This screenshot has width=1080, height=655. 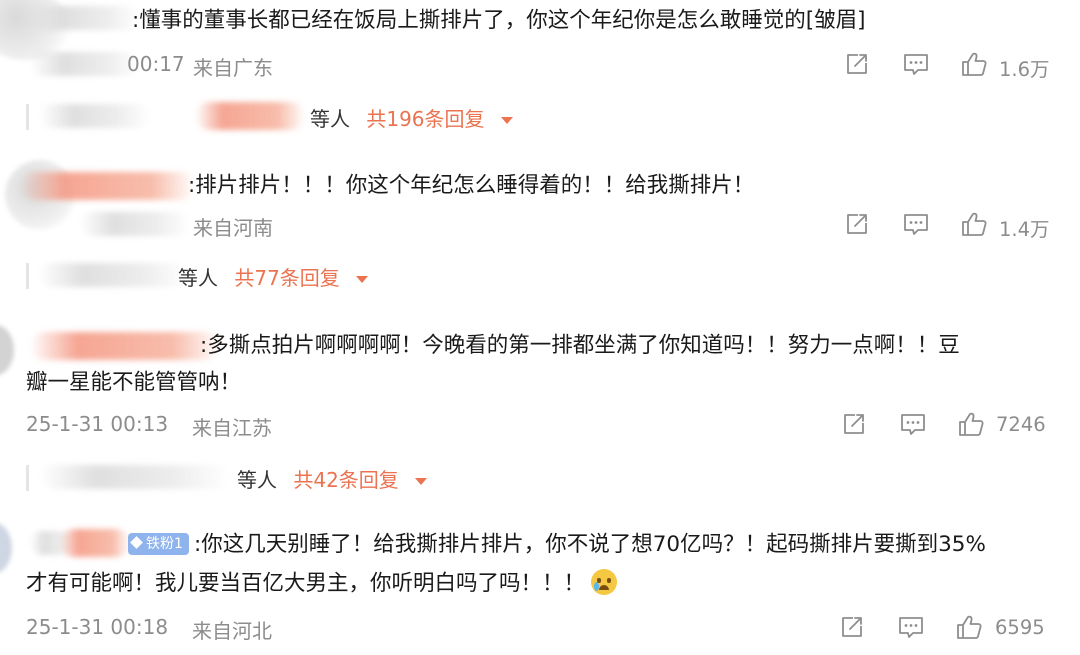 I want to click on comment-text: :懂事的董事长都已经在饭局上撕排片了，你这个年纪你是怎么敢睡觉的[皱眉], so click(x=499, y=20).